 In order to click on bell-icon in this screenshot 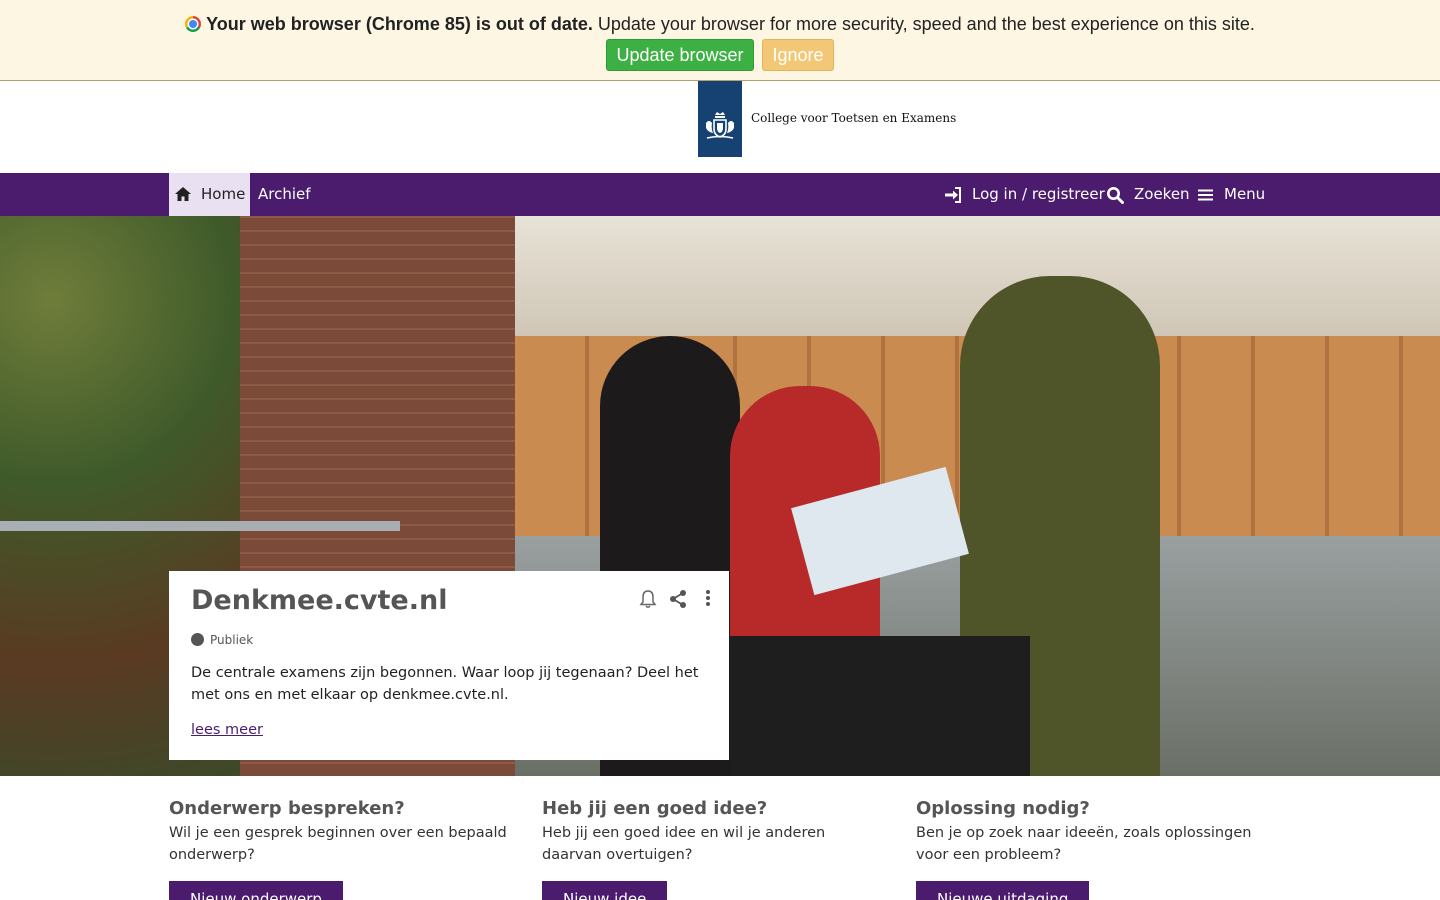, I will do `click(648, 599)`.